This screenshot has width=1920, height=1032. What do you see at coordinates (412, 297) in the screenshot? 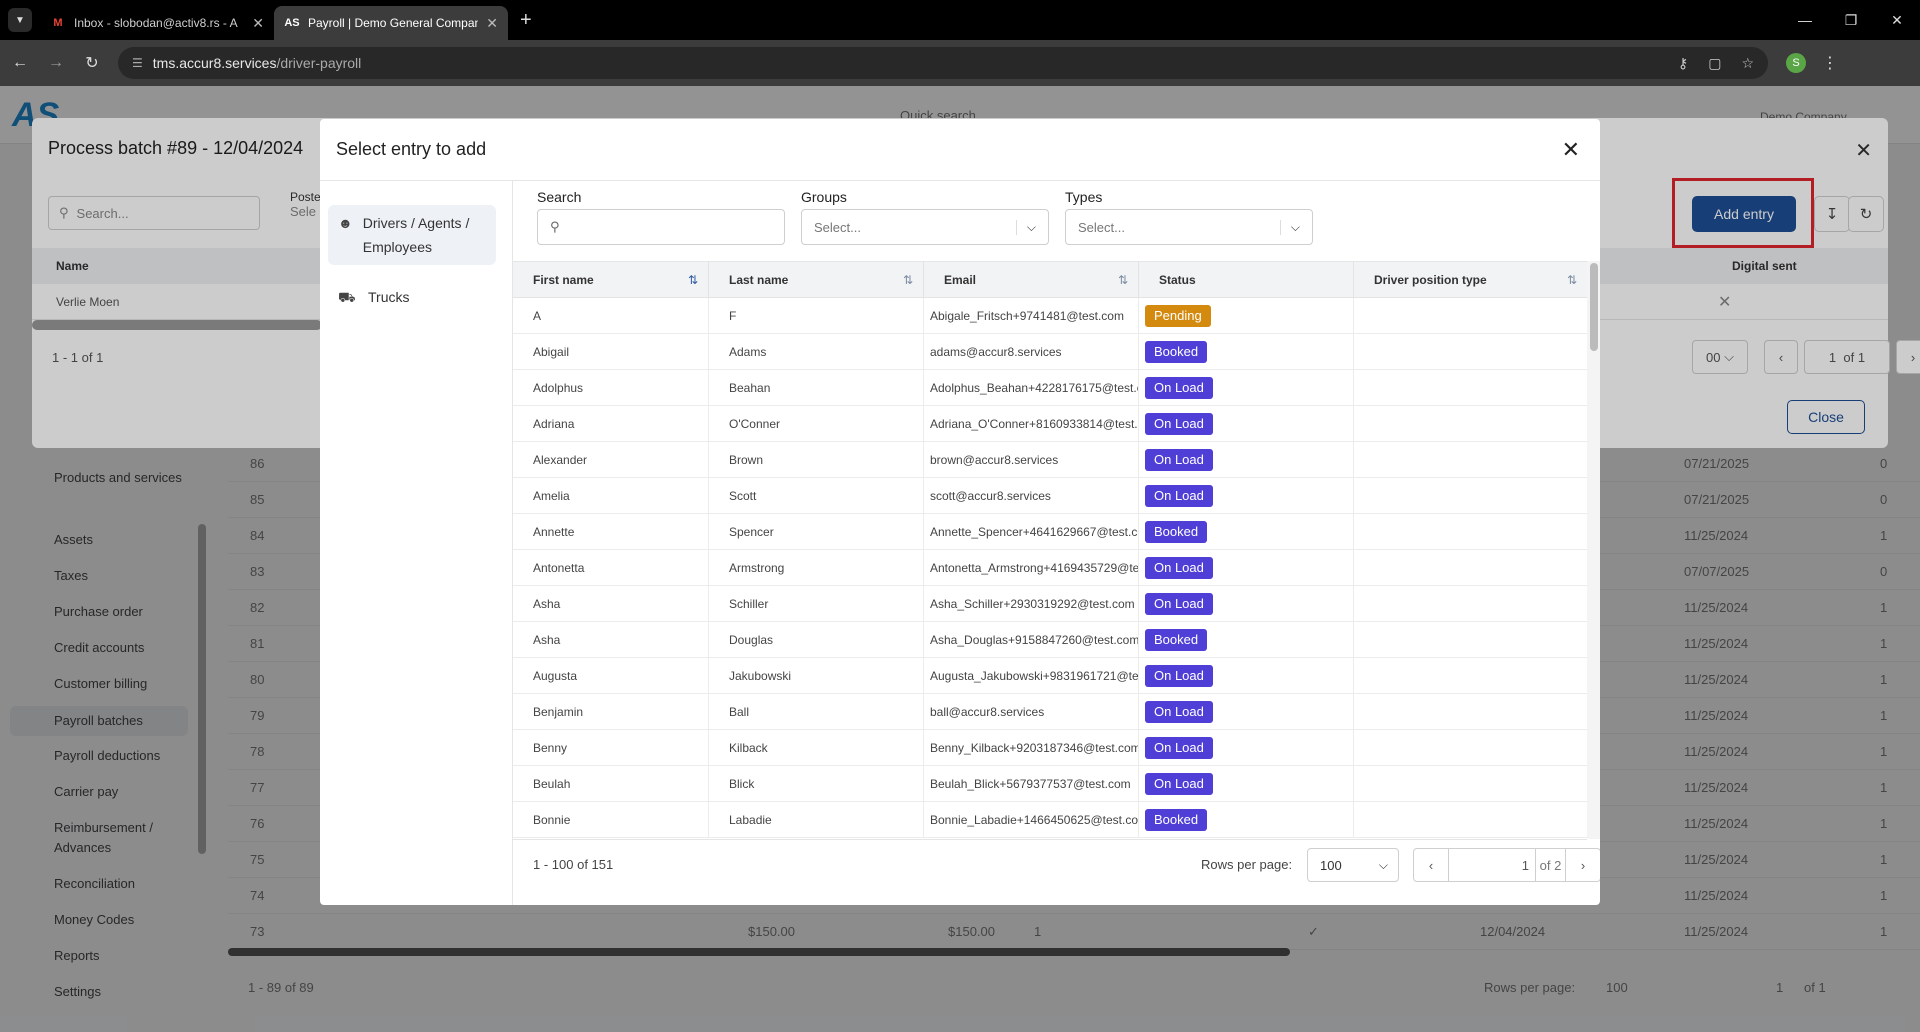
I see `nav-trucks: ⛟ Trucks` at bounding box center [412, 297].